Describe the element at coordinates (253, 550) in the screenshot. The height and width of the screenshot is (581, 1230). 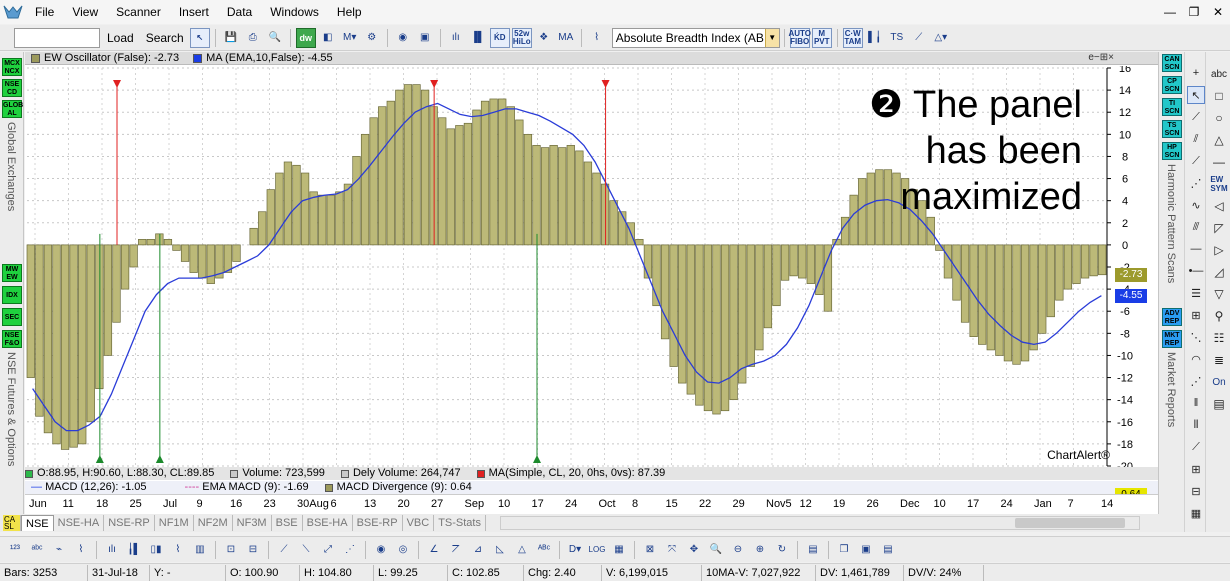
I see `period-select-icon: ⊟` at that location.